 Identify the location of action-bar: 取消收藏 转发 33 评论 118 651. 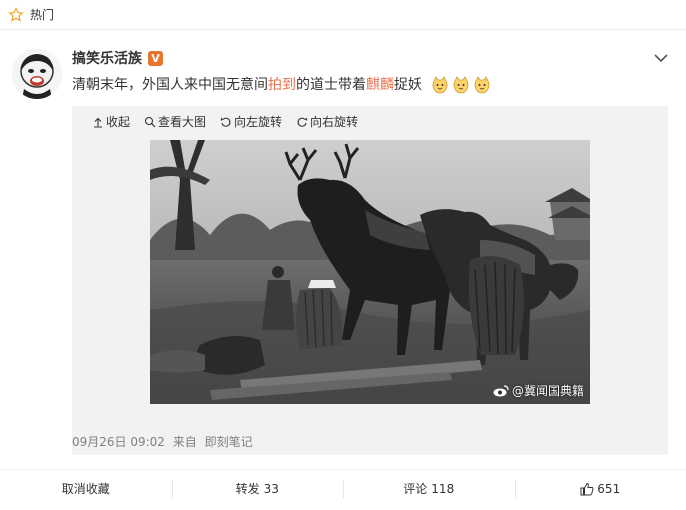
(343, 488).